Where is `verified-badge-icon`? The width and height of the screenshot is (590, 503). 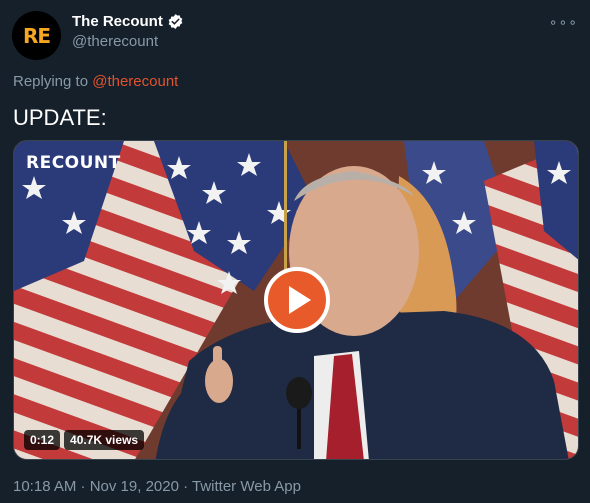
verified-badge-icon is located at coordinates (175, 21).